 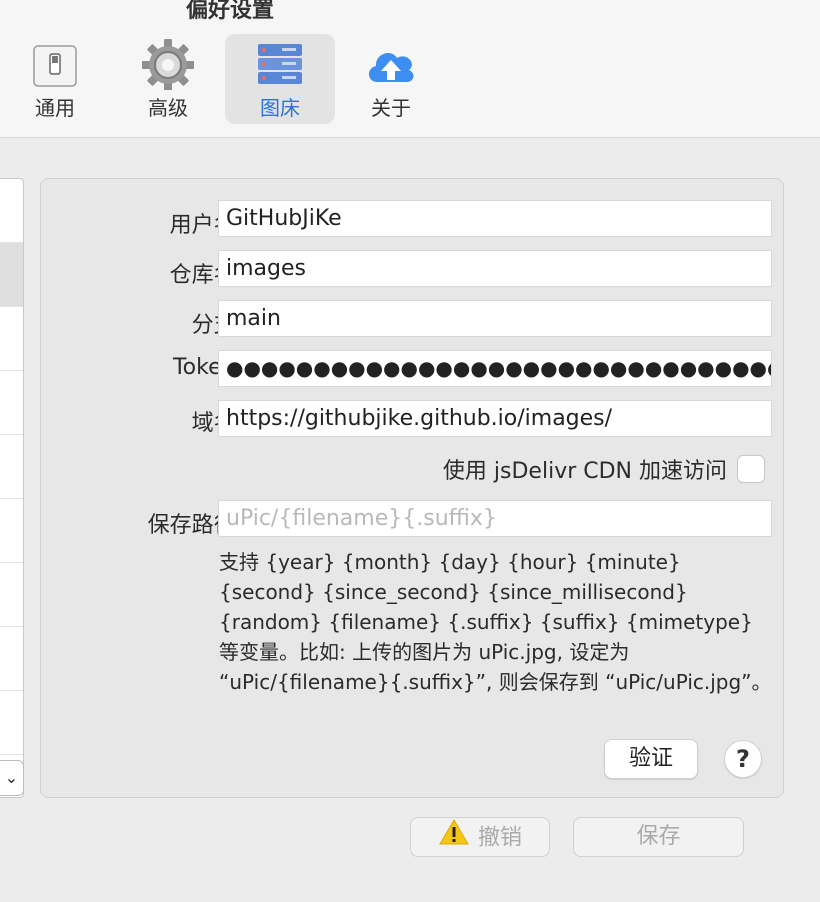 I want to click on window-title: 偏好设置, so click(x=229, y=11).